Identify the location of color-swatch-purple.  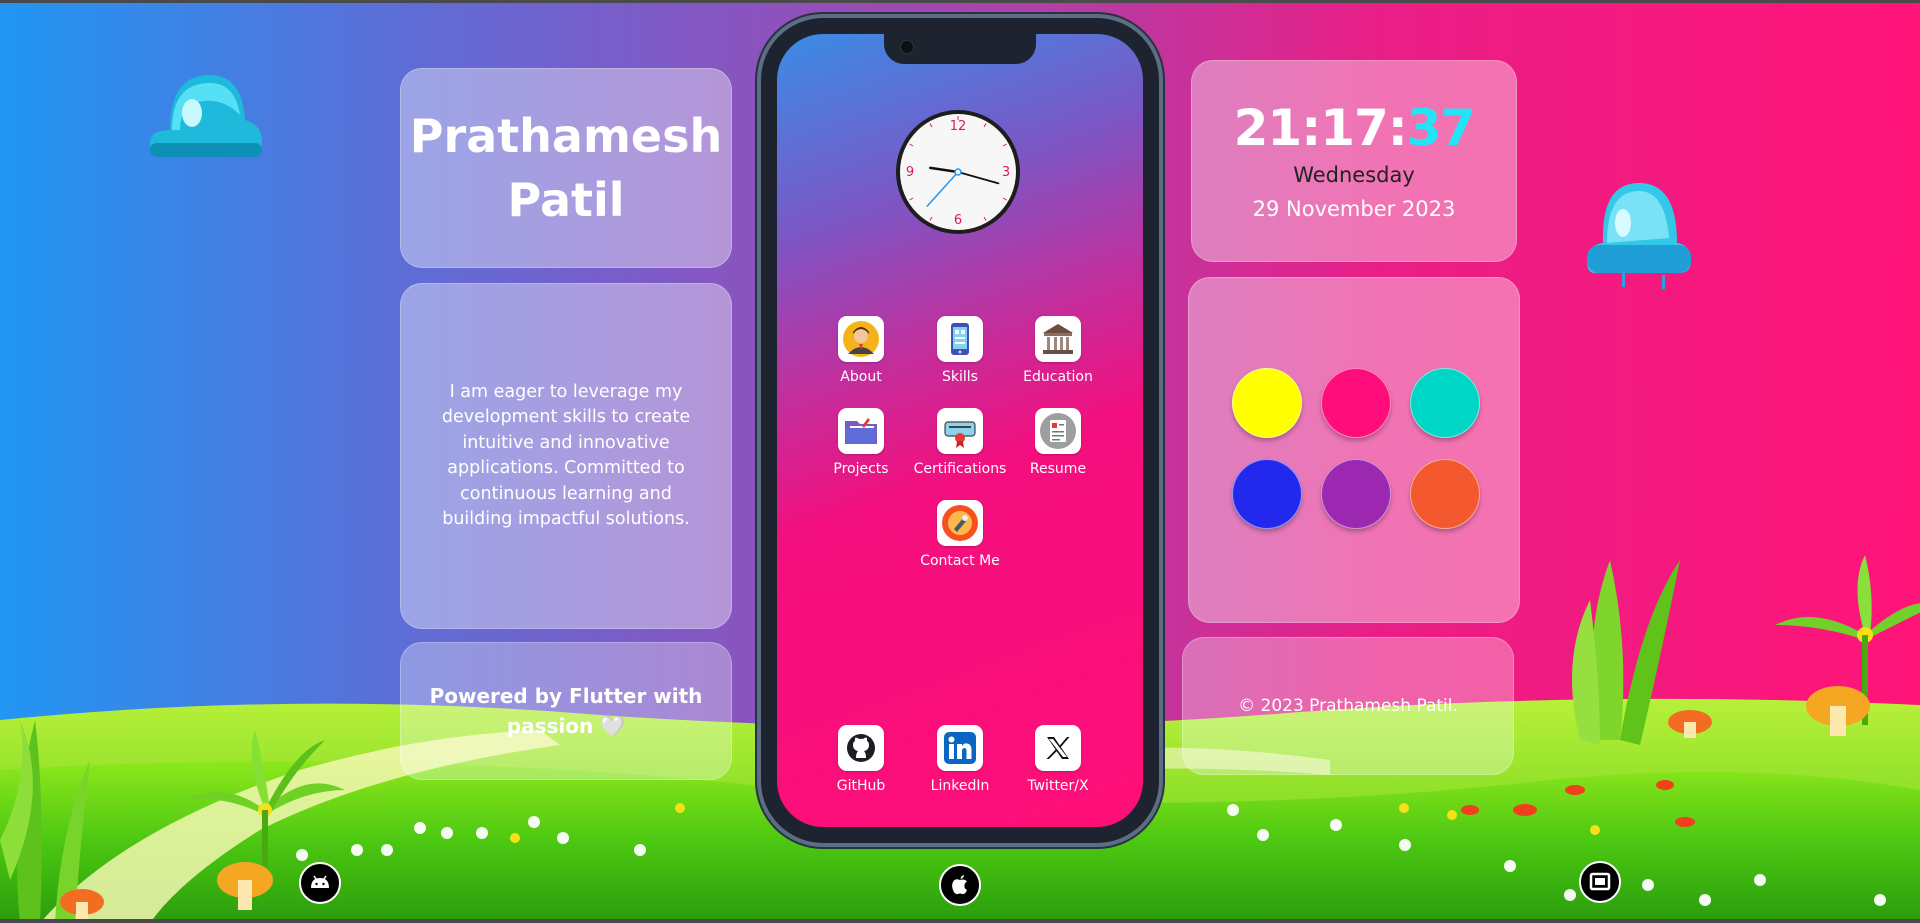
(1356, 494).